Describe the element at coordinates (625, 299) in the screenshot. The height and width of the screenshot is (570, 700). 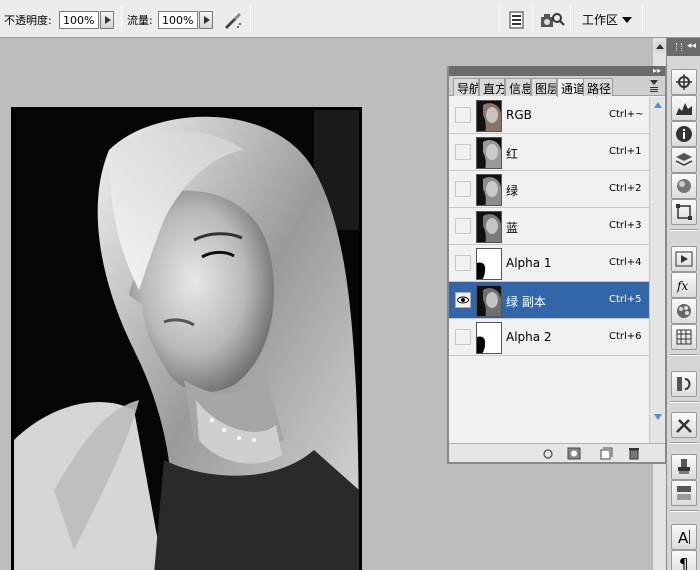
I see `channel-shortcut: Ctrl+5` at that location.